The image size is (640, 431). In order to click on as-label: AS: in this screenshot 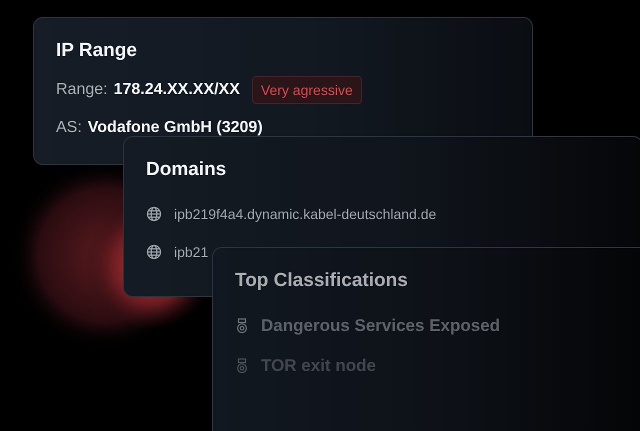, I will do `click(69, 128)`.